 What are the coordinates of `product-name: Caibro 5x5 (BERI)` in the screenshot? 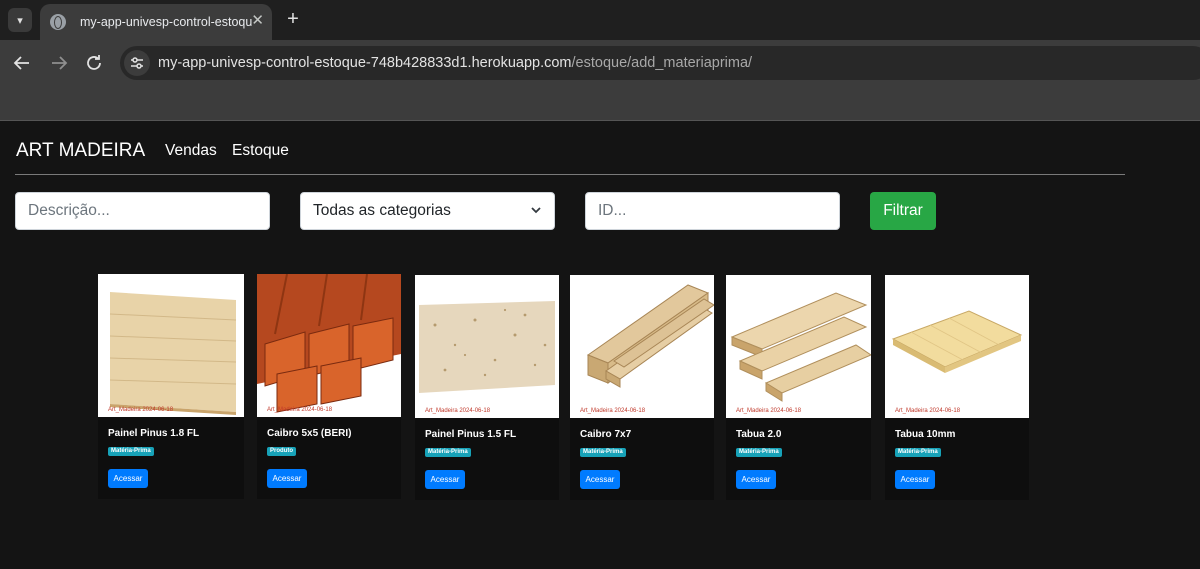 It's located at (309, 433).